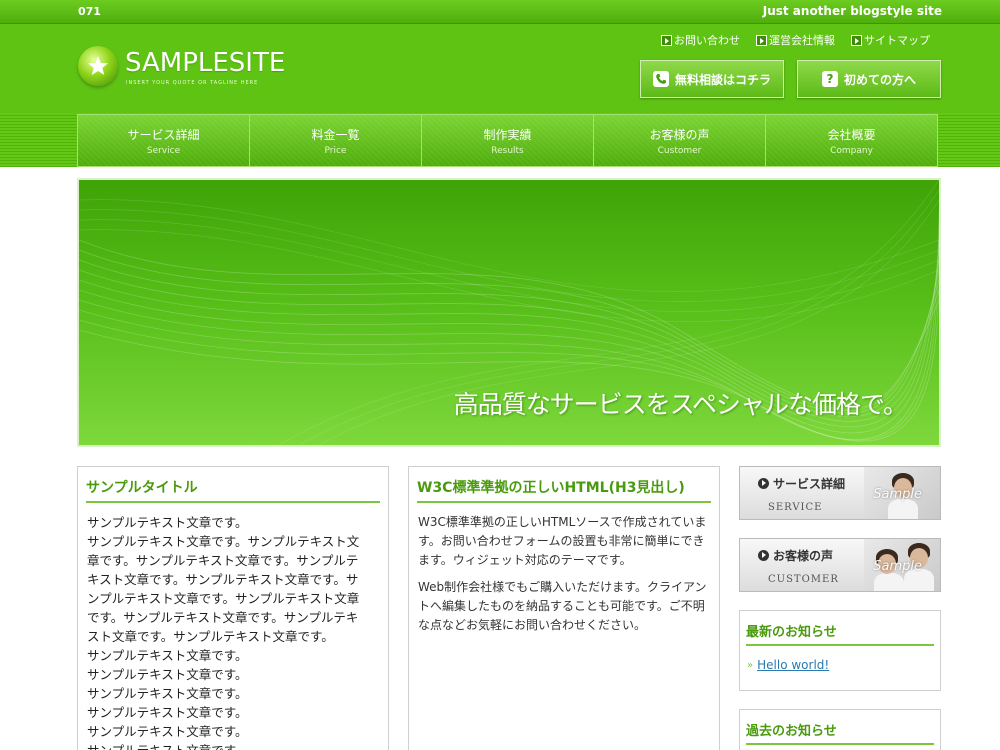 The image size is (1000, 750). I want to click on site-number: 071, so click(89, 11).